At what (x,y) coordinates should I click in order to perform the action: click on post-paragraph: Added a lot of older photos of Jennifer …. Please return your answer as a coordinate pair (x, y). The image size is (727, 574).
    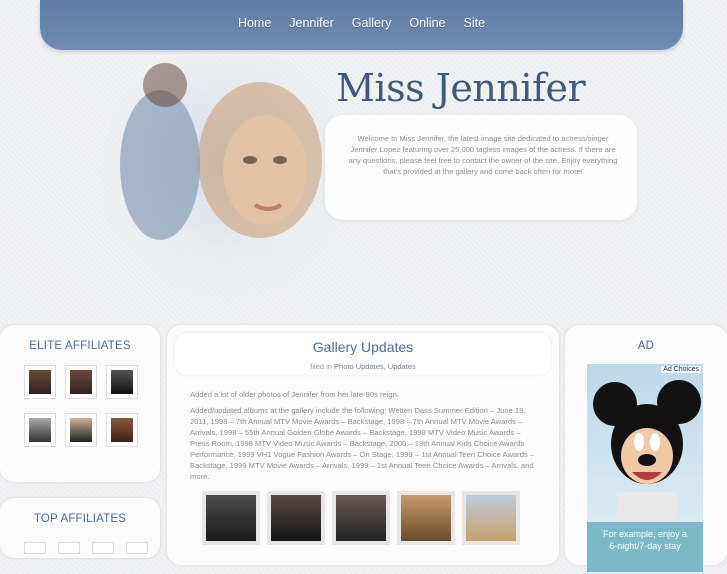
    Looking at the image, I should click on (294, 394).